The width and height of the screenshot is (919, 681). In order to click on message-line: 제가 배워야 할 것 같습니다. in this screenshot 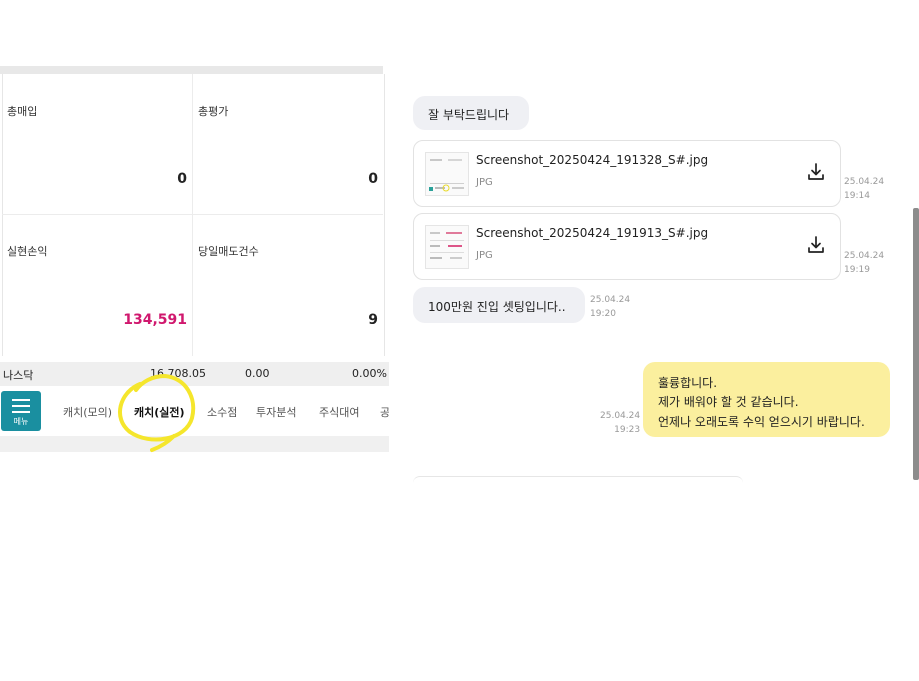, I will do `click(728, 402)`.